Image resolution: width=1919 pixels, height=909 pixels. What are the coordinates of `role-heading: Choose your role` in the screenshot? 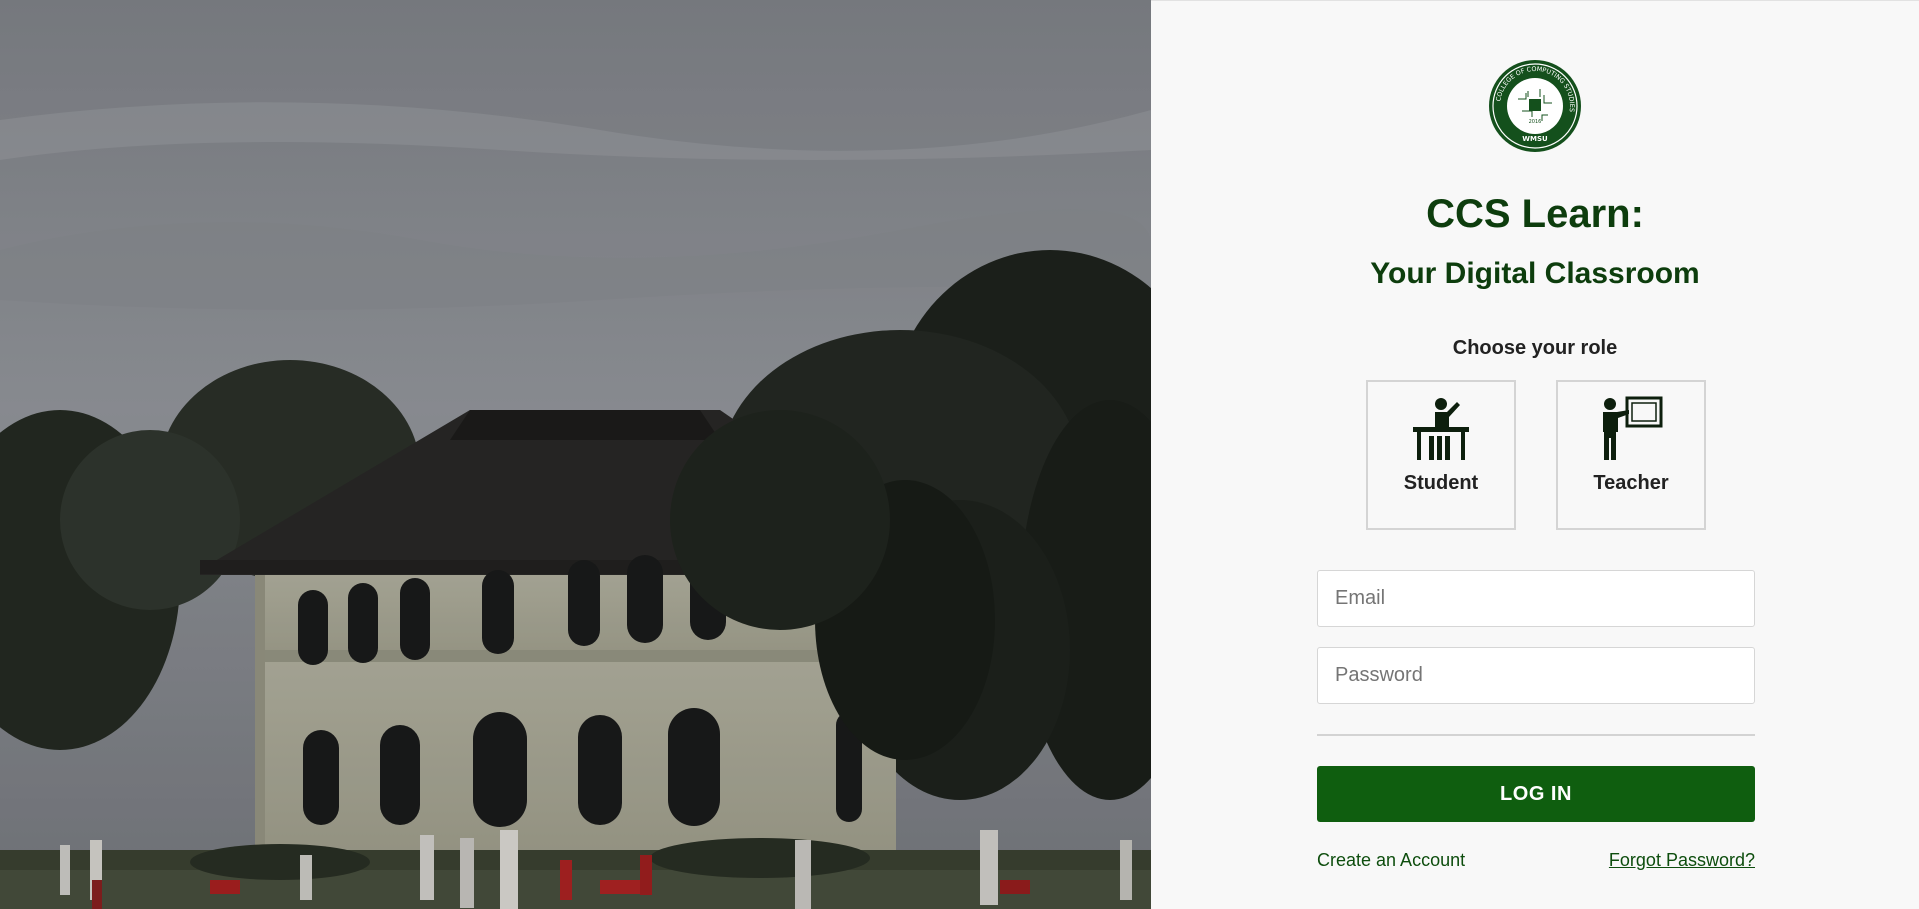 It's located at (1535, 348).